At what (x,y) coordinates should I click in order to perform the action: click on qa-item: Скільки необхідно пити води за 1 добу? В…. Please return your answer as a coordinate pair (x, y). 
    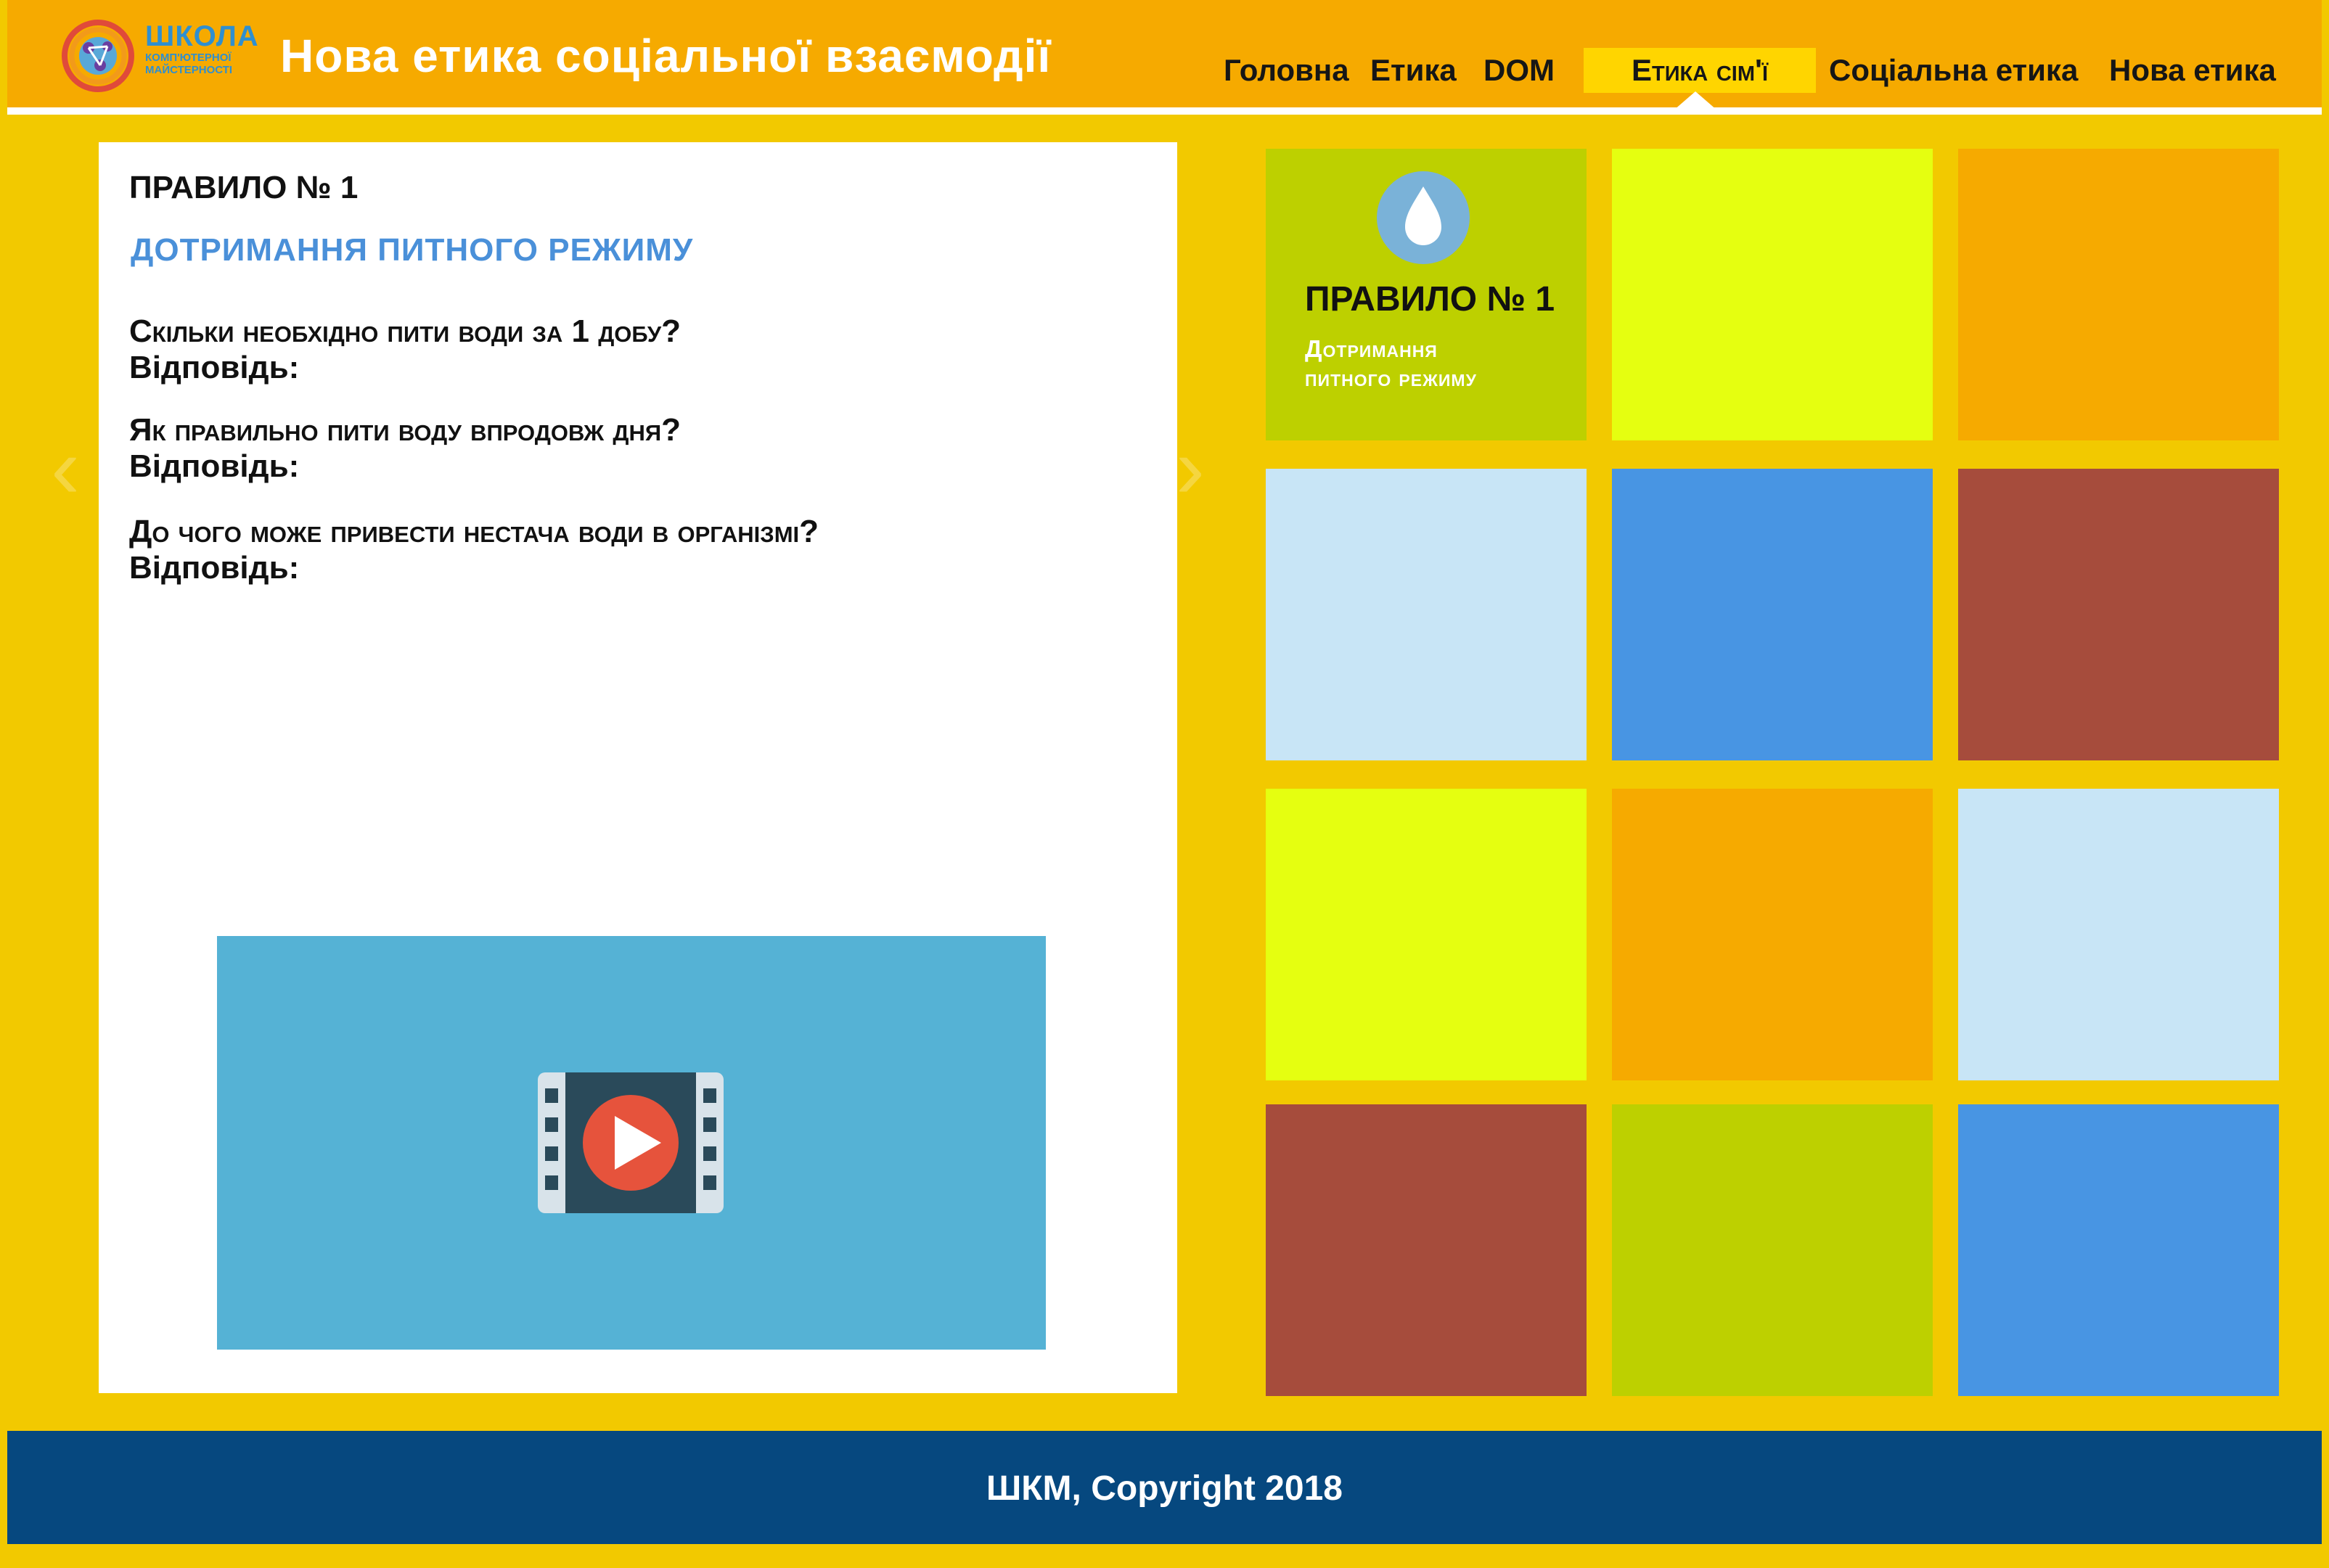
    Looking at the image, I should click on (637, 349).